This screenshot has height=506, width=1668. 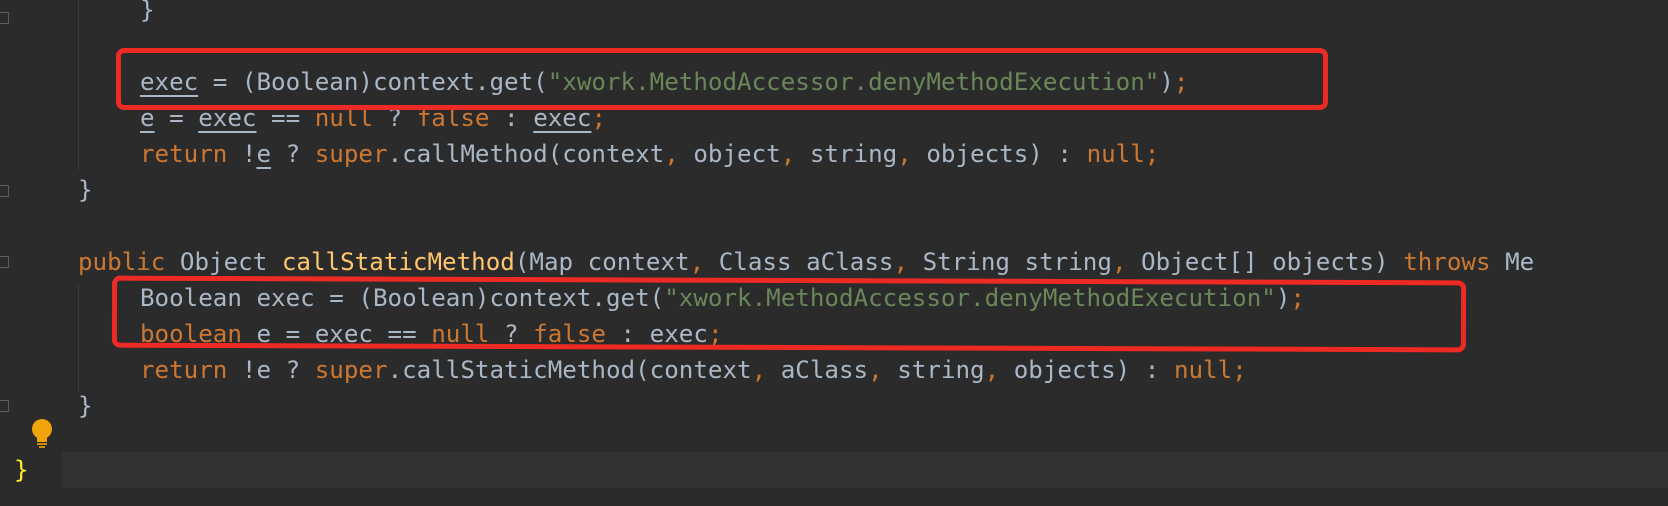 I want to click on code-token: callStaticMethod, so click(x=398, y=262).